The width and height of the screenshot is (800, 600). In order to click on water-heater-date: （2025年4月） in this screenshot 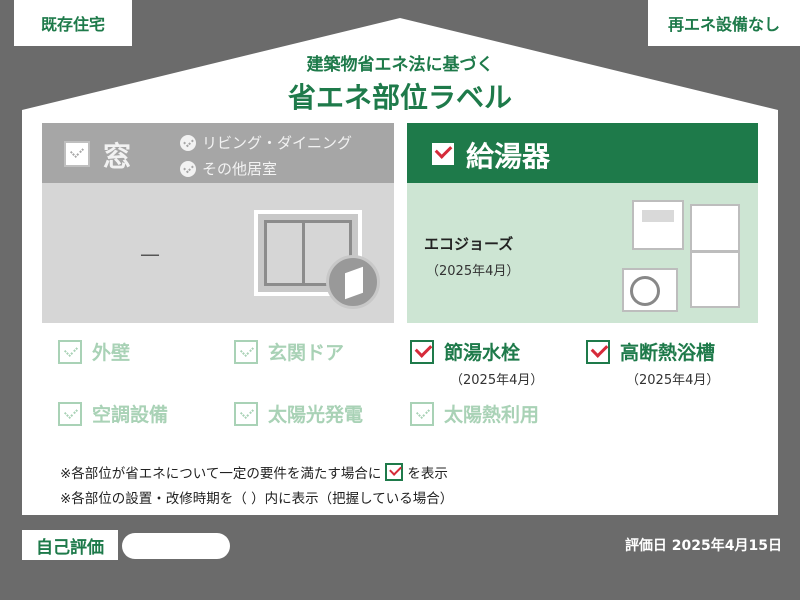, I will do `click(473, 271)`.